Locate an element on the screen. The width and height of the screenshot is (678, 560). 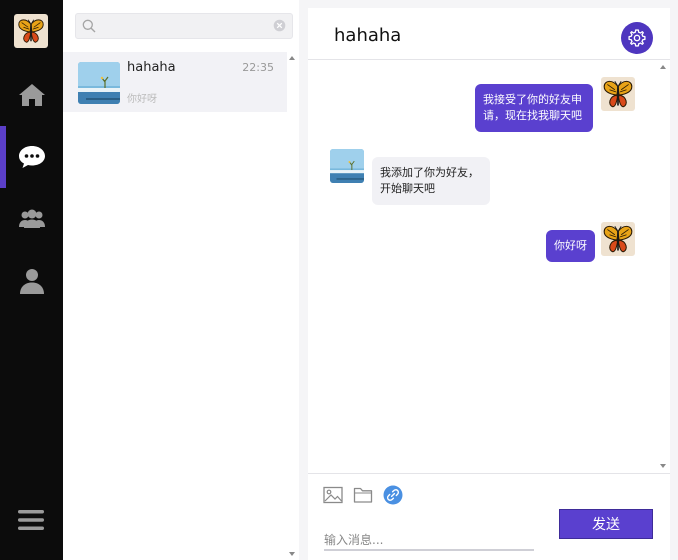
conversation-name: hahaha is located at coordinates (151, 67).